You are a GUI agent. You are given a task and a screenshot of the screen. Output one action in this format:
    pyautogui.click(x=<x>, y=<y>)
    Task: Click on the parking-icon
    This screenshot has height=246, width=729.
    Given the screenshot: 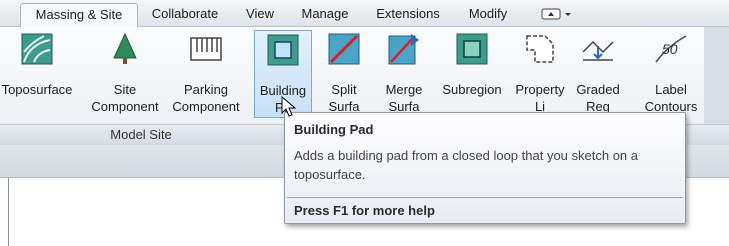 What is the action you would take?
    pyautogui.click(x=206, y=49)
    